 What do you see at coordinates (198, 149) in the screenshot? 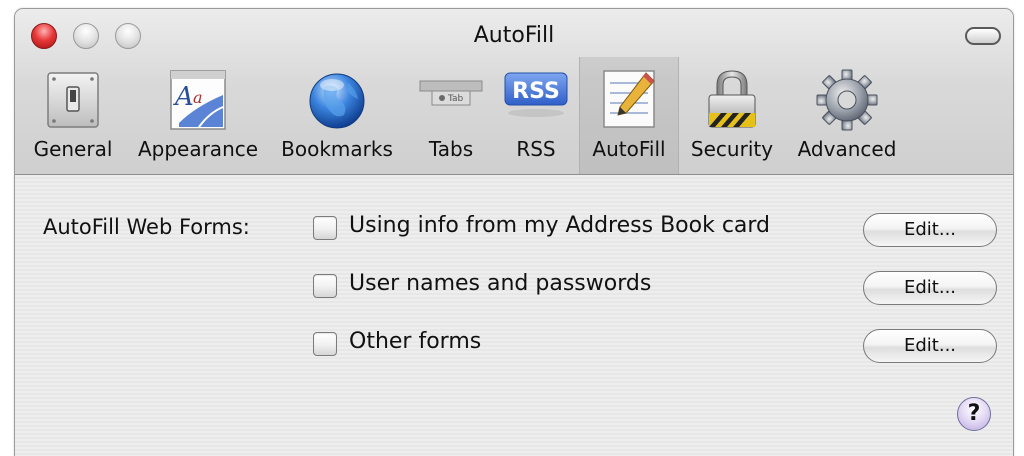
I see `tab-appearance-label: Appearance` at bounding box center [198, 149].